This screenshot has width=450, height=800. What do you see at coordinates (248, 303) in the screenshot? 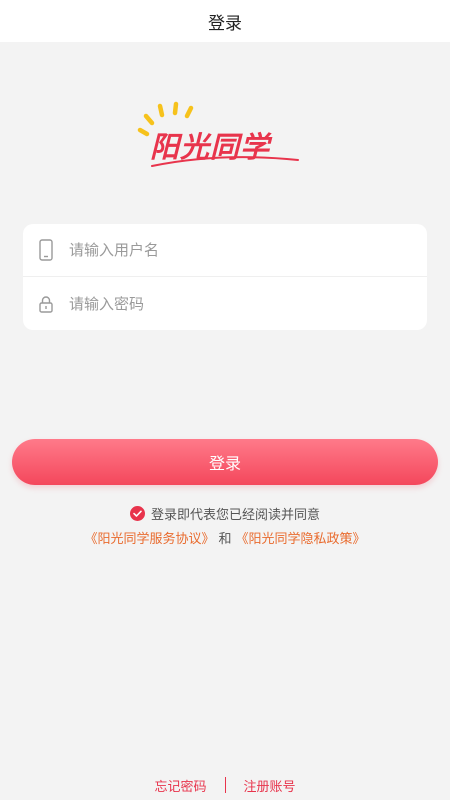
I see `password-input` at bounding box center [248, 303].